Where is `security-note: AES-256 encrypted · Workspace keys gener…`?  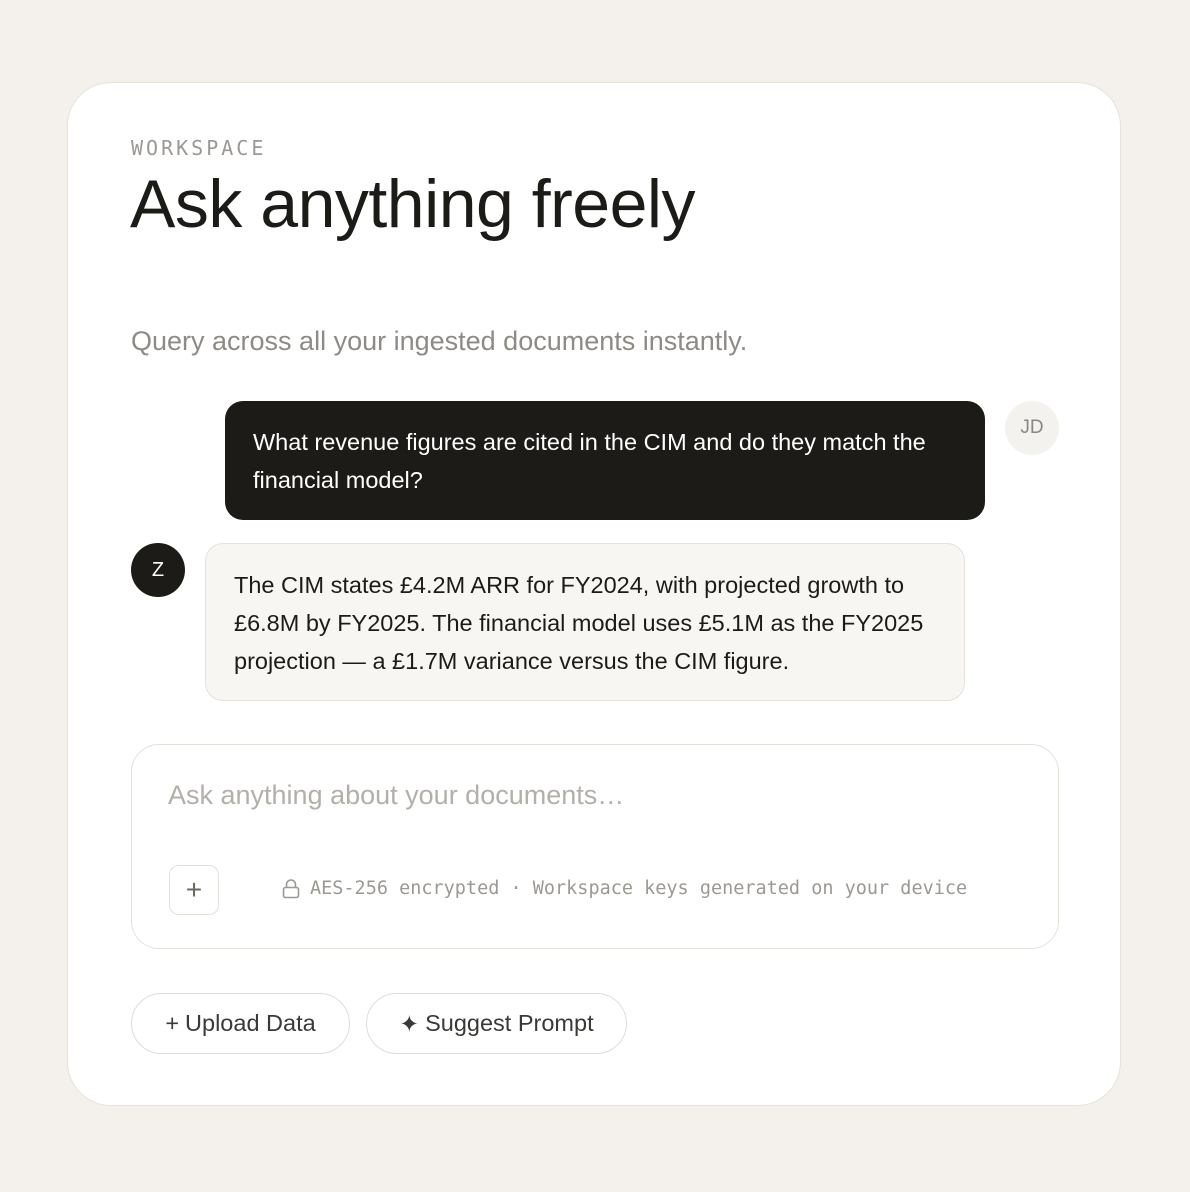 security-note: AES-256 encrypted · Workspace keys gener… is located at coordinates (624, 888).